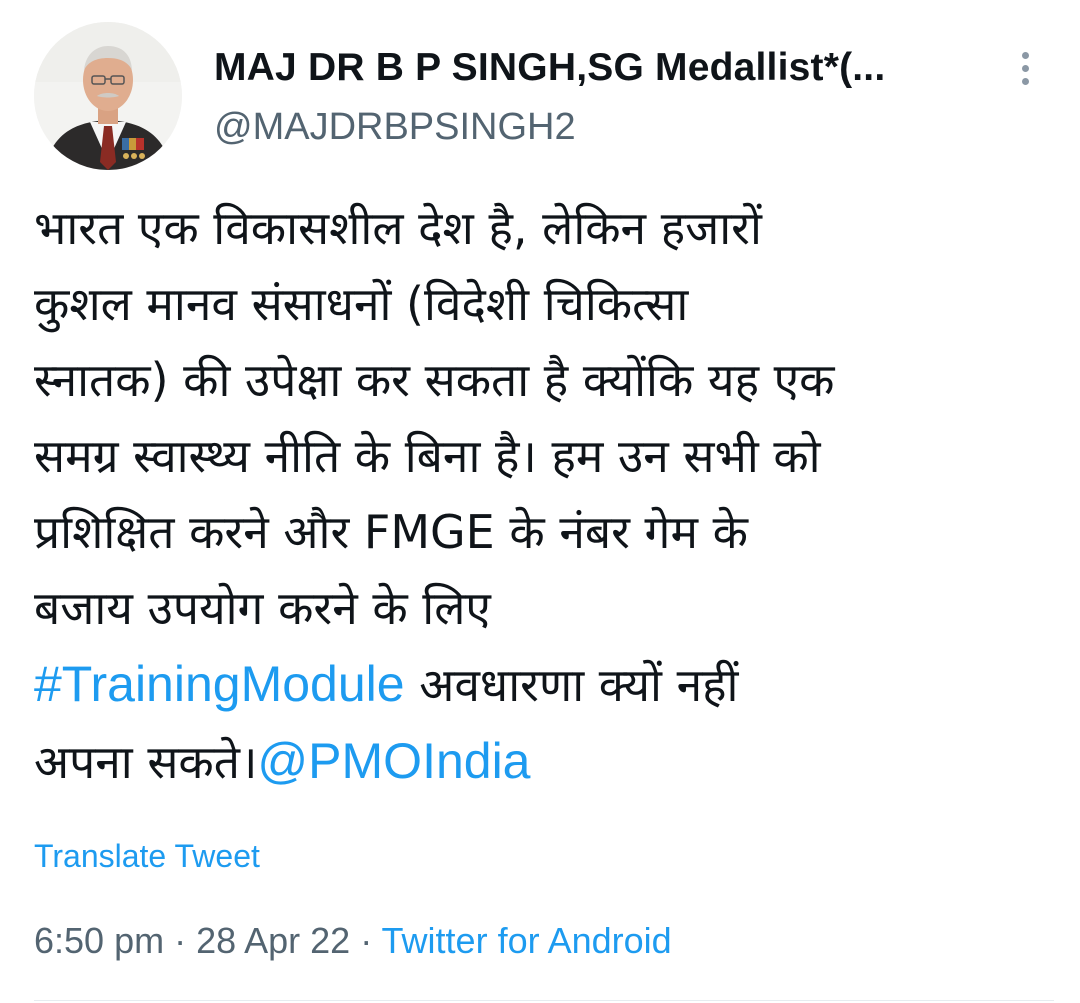  Describe the element at coordinates (393, 761) in the screenshot. I see `mention-link: @PMOIndia` at that location.